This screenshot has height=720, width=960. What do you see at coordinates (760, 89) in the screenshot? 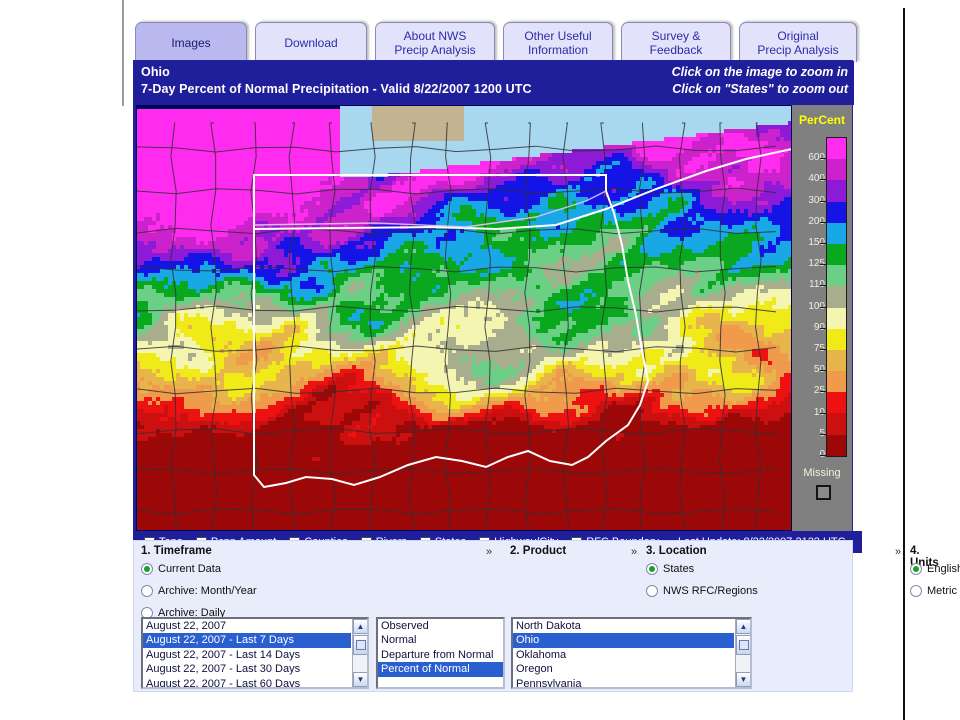
I see `zoom-out-hint: Click on "States" to zoom out` at bounding box center [760, 89].